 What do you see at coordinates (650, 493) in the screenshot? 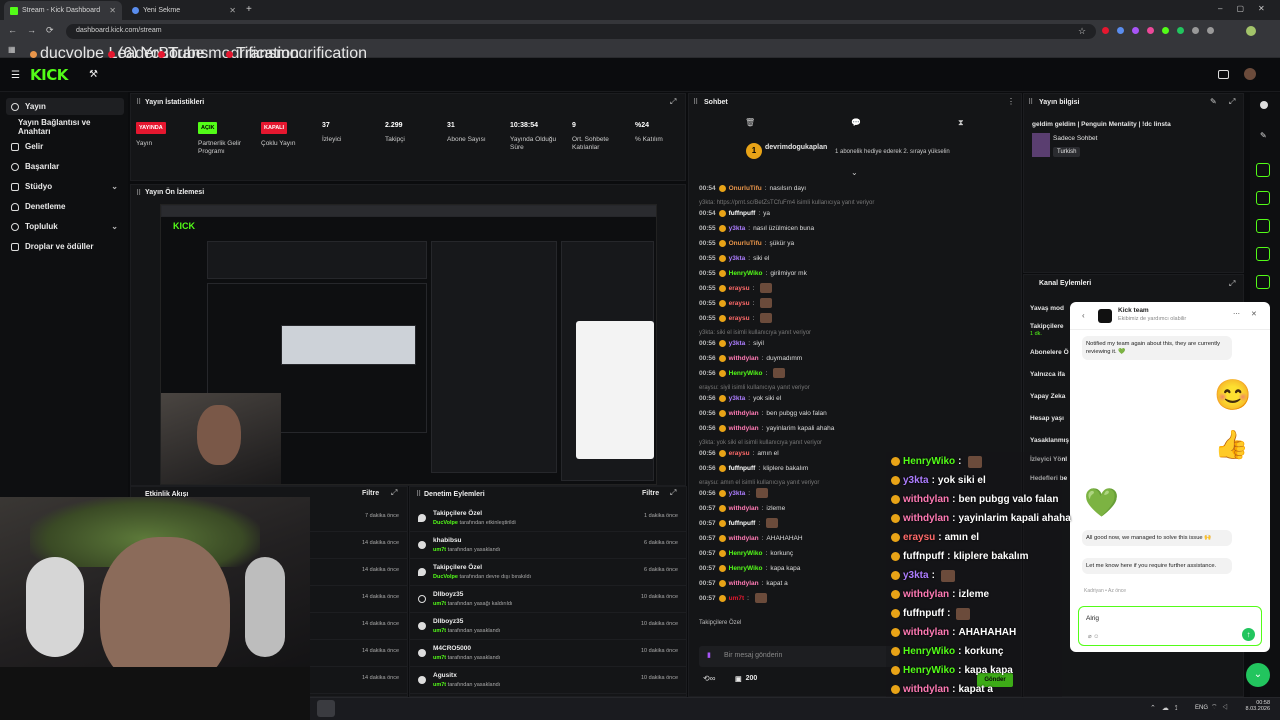
I see `moderation-filter-button: Filtre` at bounding box center [650, 493].